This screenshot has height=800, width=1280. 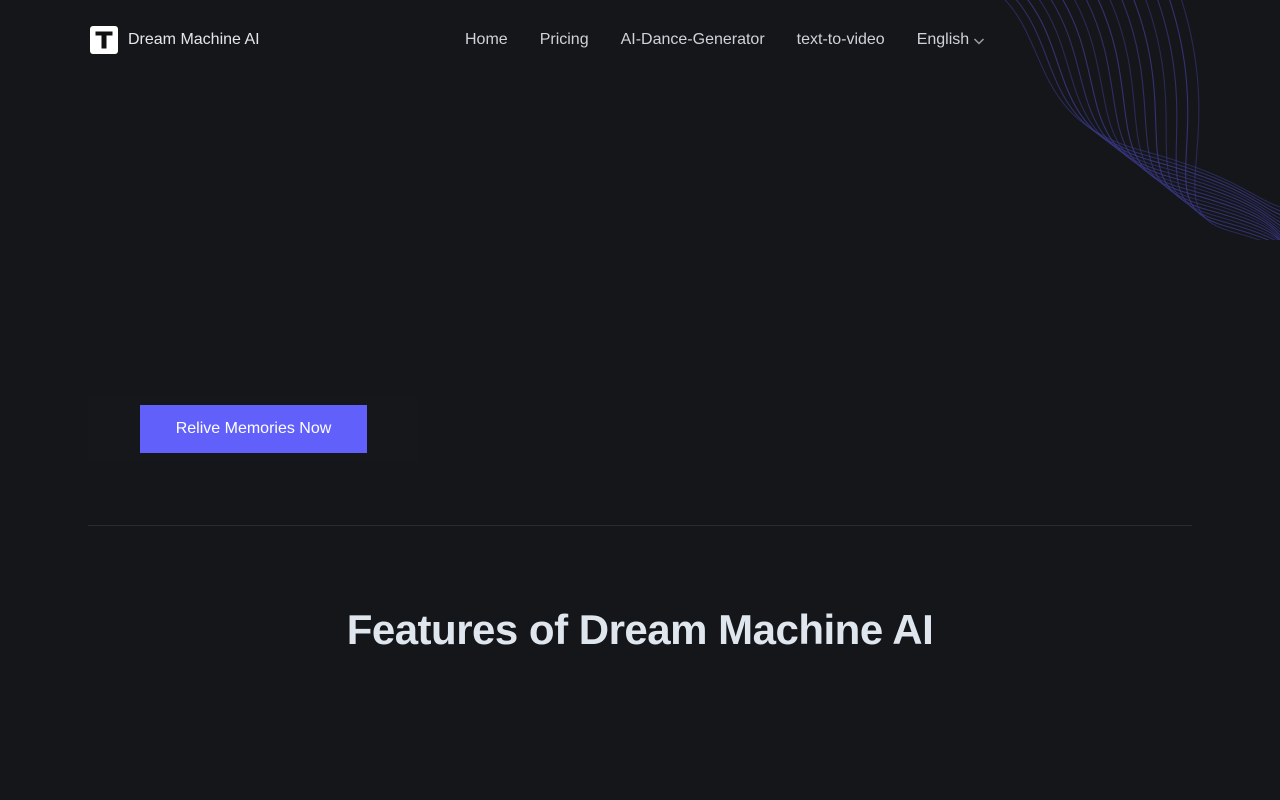 I want to click on nav-item-text-to-video: text-to-video, so click(x=841, y=40).